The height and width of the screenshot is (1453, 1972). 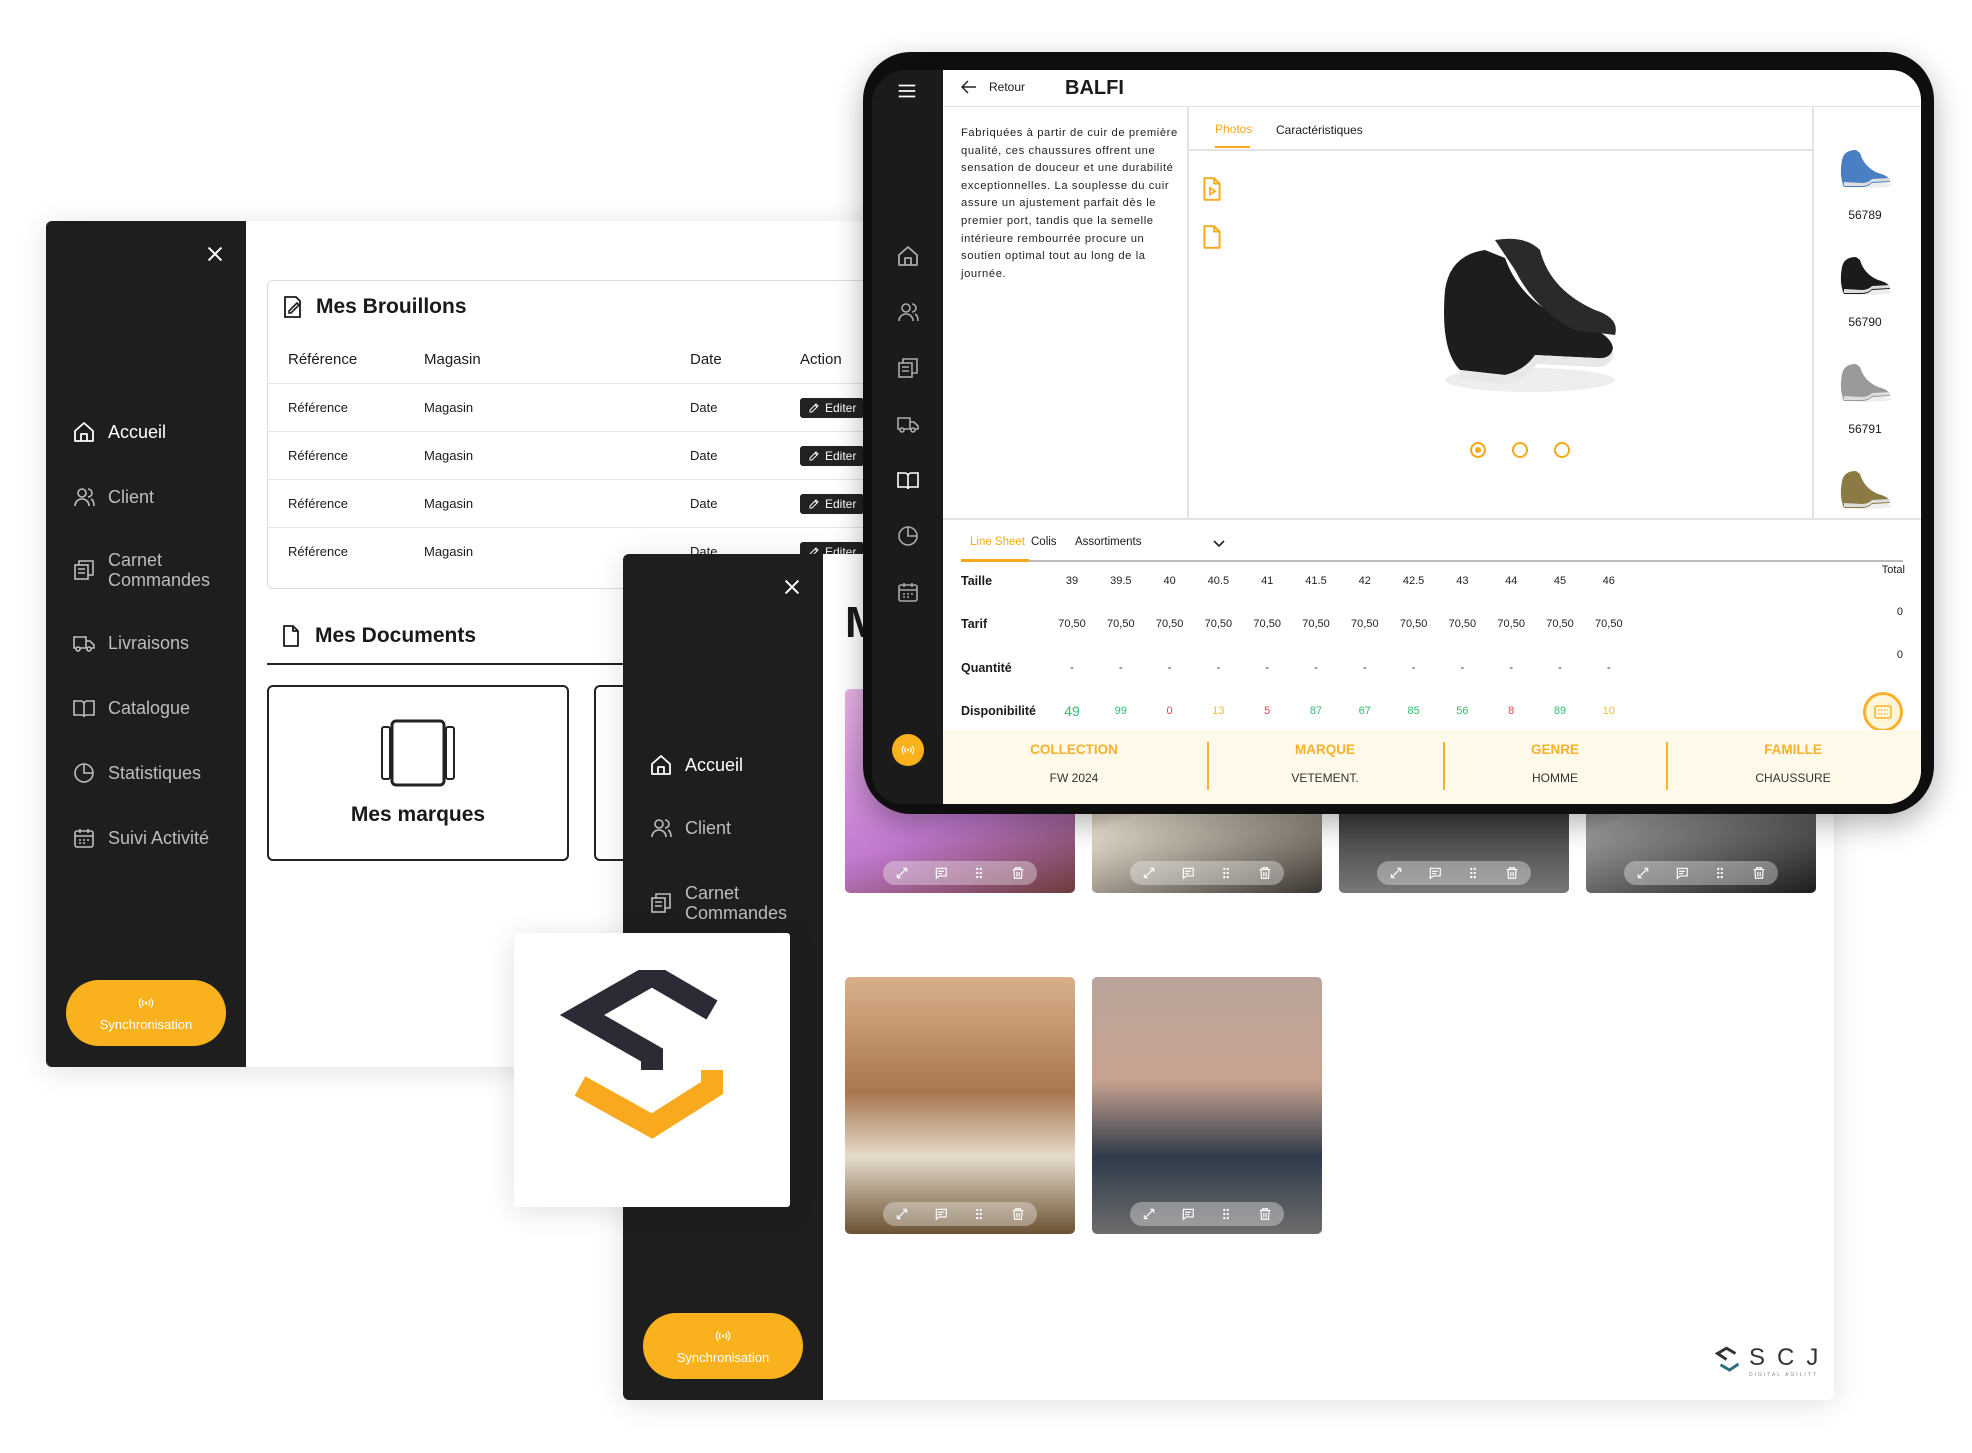 What do you see at coordinates (814, 408) in the screenshot?
I see `pencil-icon` at bounding box center [814, 408].